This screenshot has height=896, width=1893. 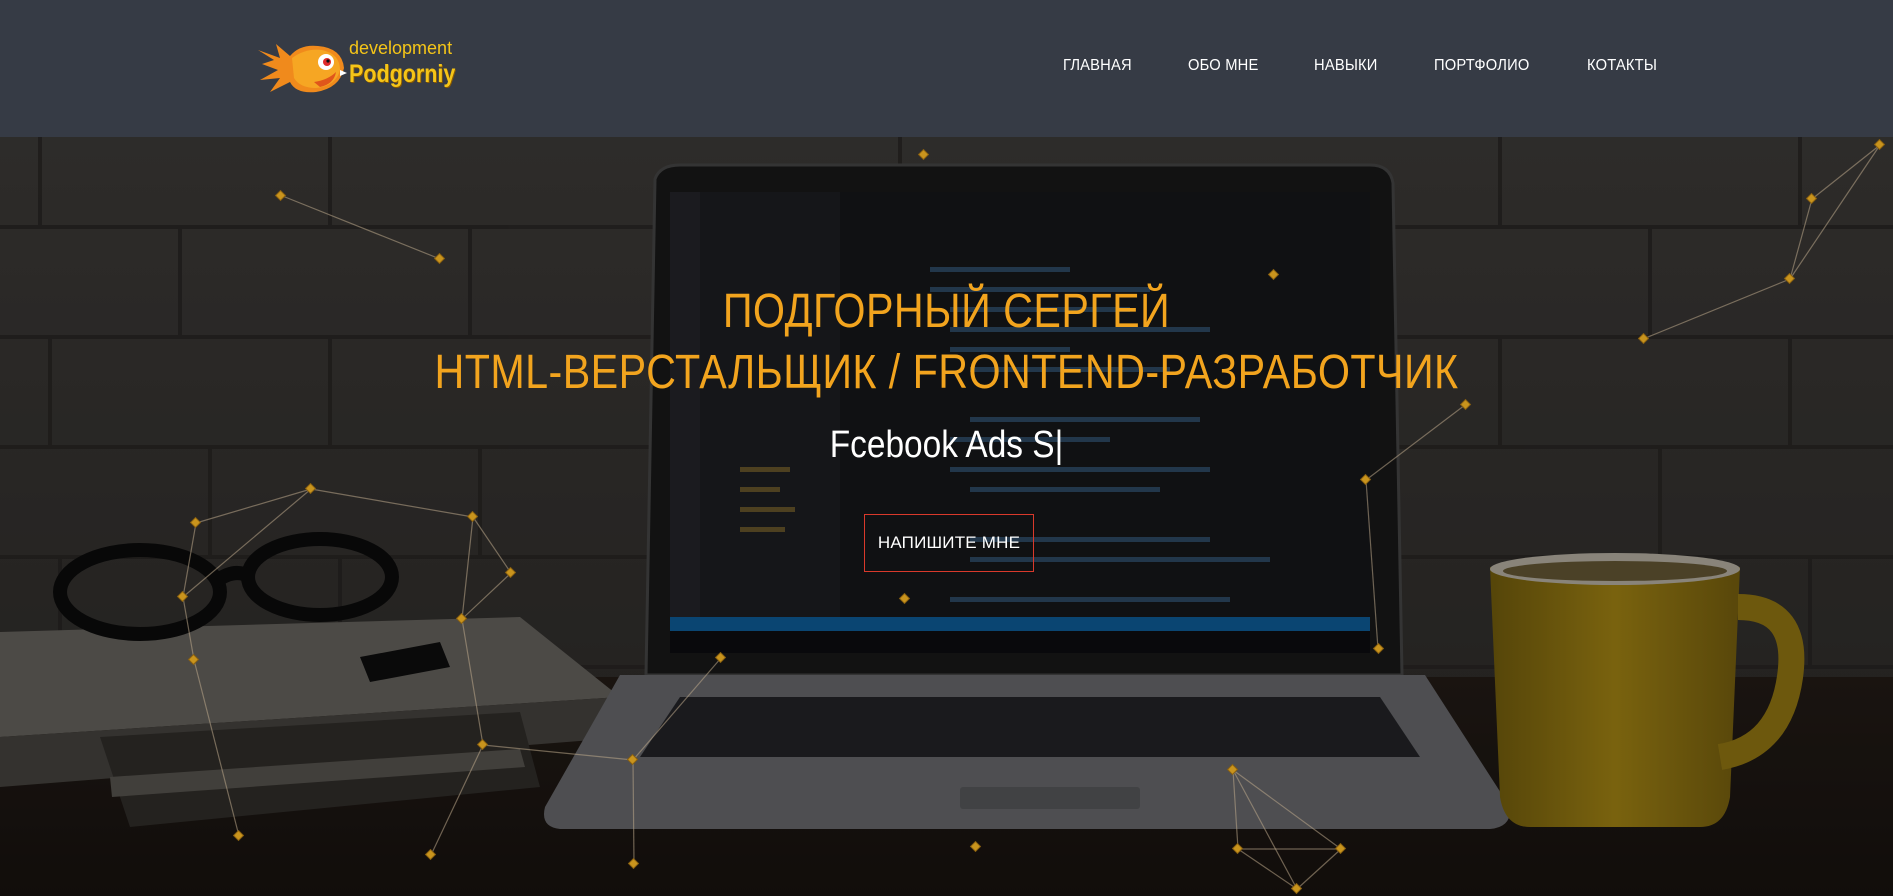 I want to click on hero-name: ПОДГОРНЫЙ СЕРГЕЙ, so click(x=946, y=311).